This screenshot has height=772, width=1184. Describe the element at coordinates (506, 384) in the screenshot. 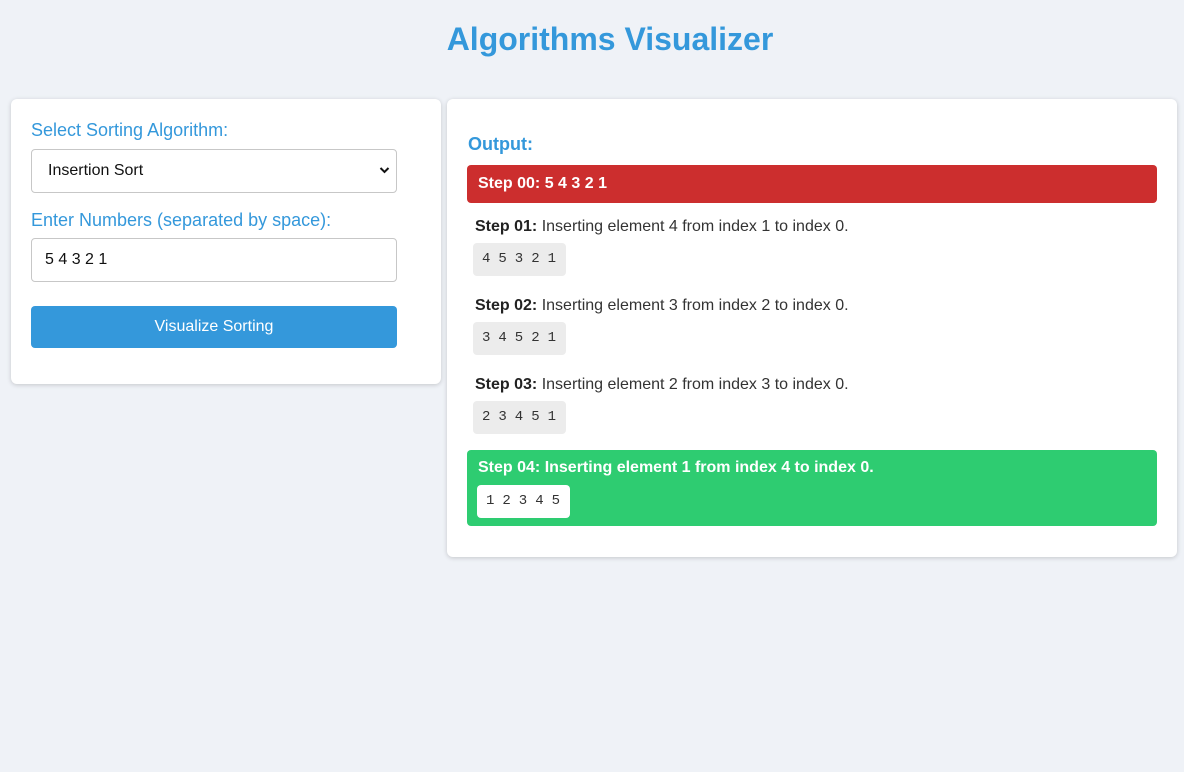

I see `step-label: Step 03:` at that location.